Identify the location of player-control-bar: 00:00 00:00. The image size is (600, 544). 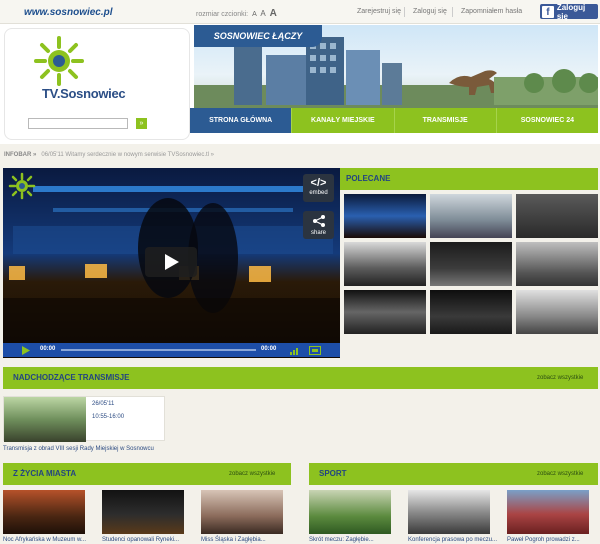
(171, 350).